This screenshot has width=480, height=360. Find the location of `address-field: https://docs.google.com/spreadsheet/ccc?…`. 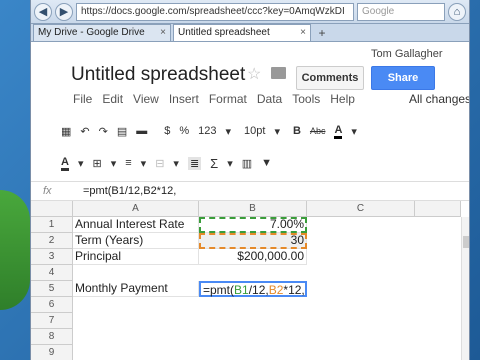

address-field: https://docs.google.com/spreadsheet/ccc?… is located at coordinates (215, 11).